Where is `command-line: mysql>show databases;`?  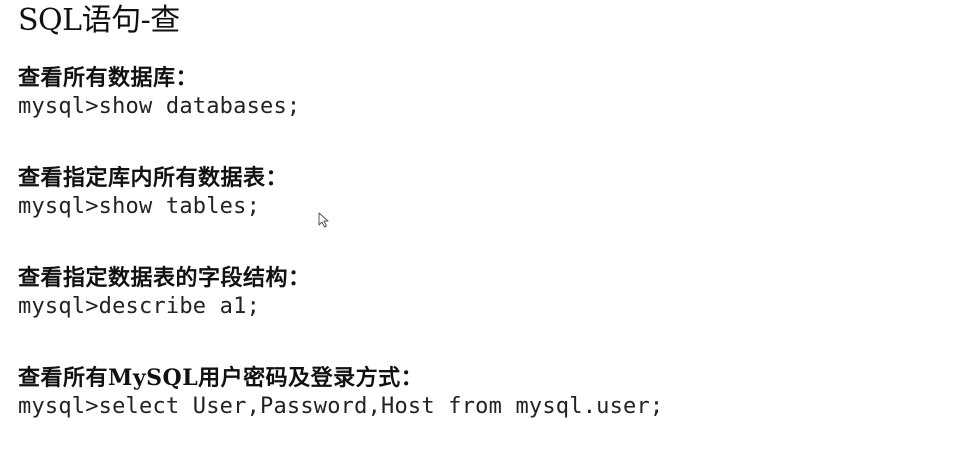 command-line: mysql>show databases; is located at coordinates (159, 106).